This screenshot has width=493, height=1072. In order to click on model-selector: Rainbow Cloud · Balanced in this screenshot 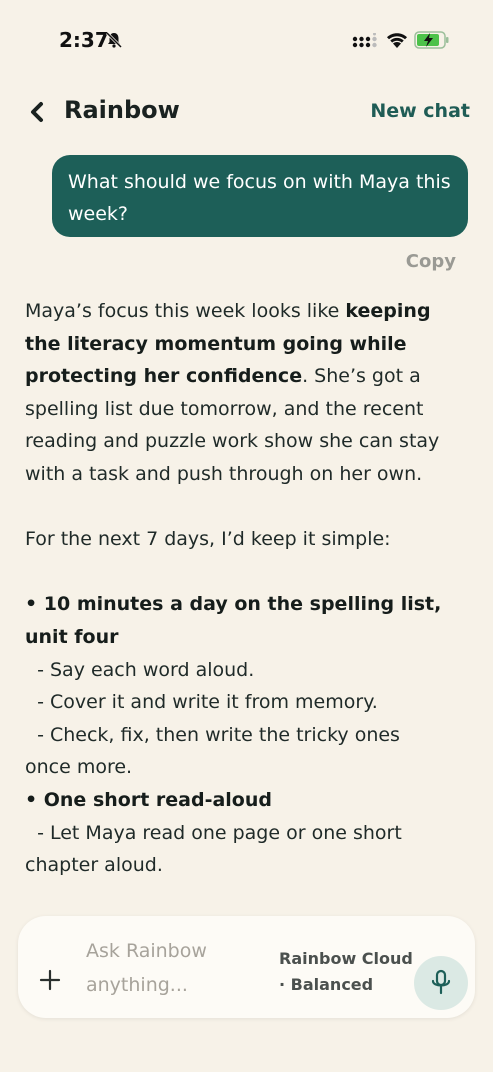, I will do `click(346, 972)`.